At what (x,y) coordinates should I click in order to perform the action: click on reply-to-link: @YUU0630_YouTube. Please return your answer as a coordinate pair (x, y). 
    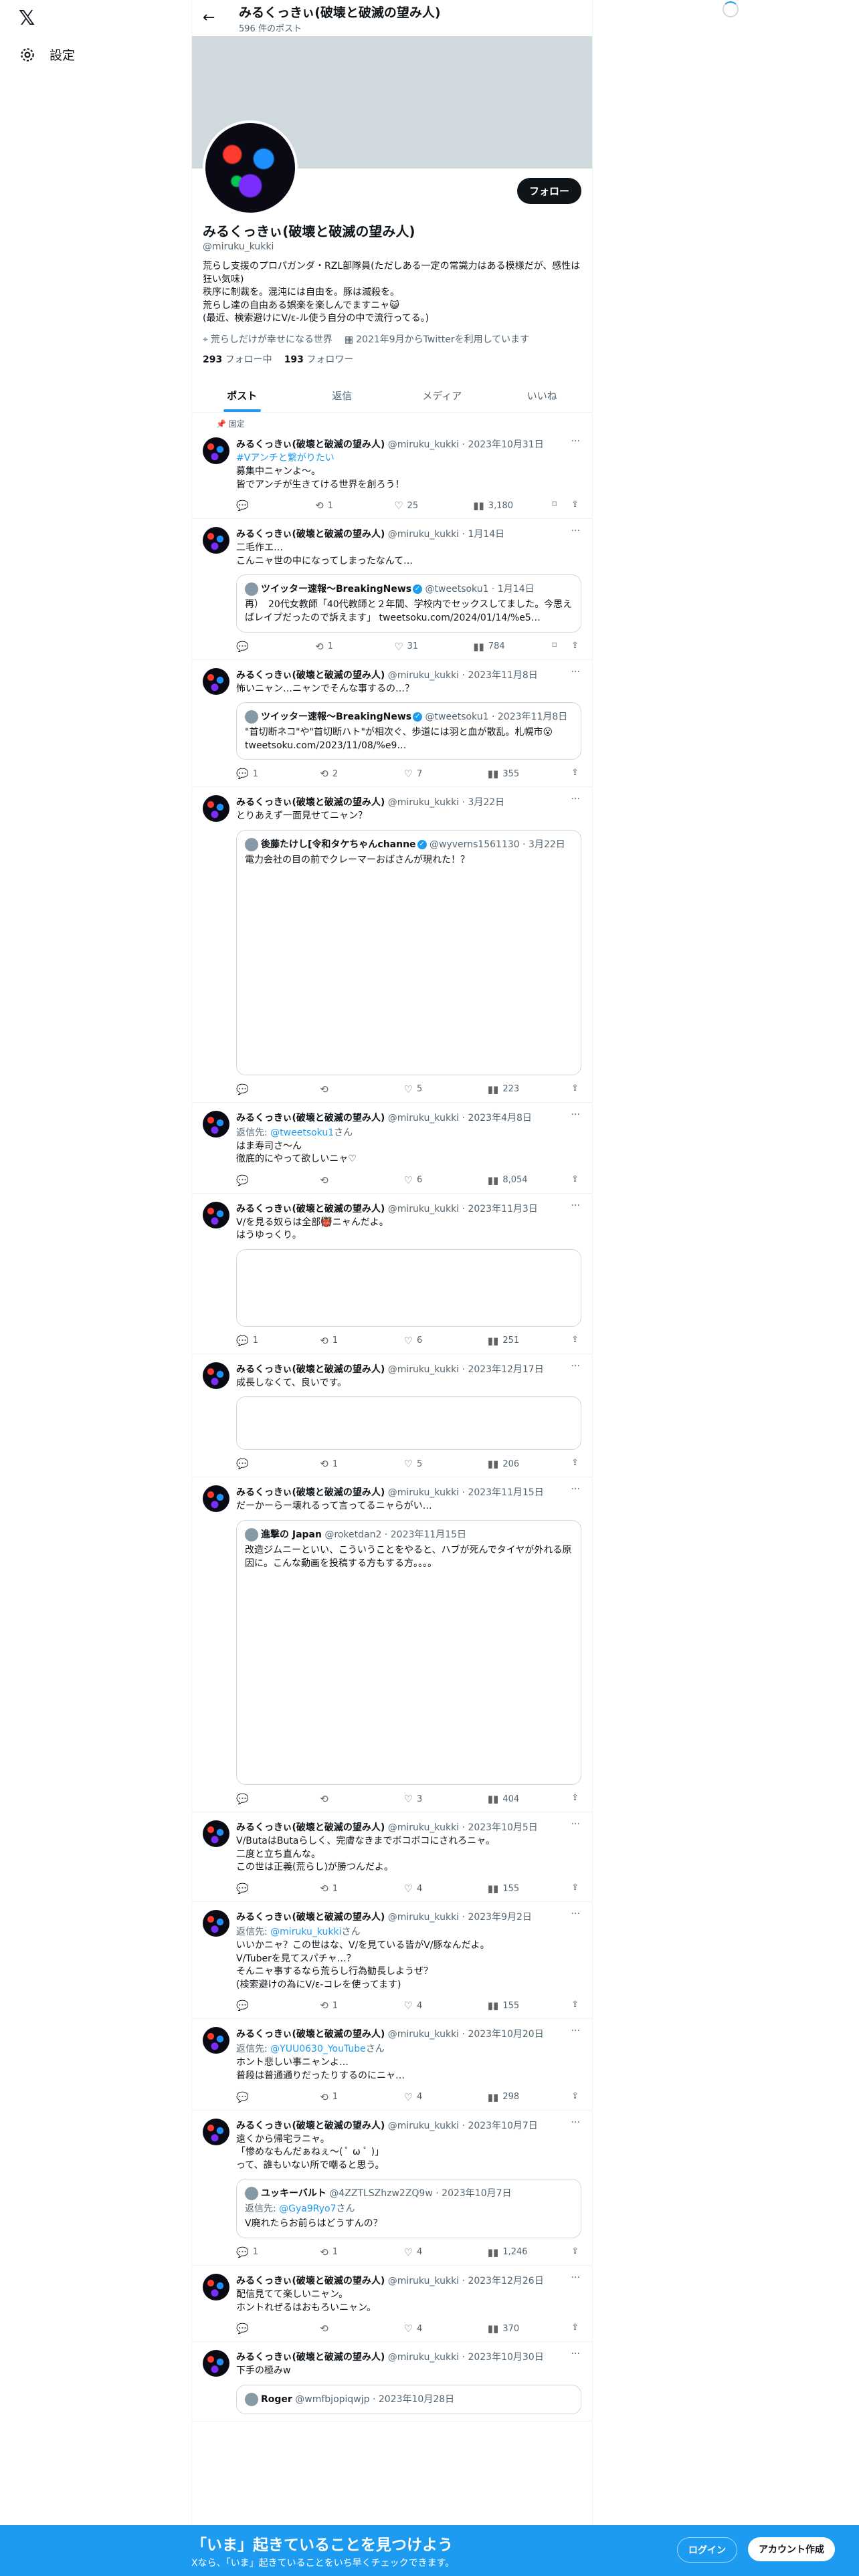
    Looking at the image, I should click on (318, 2049).